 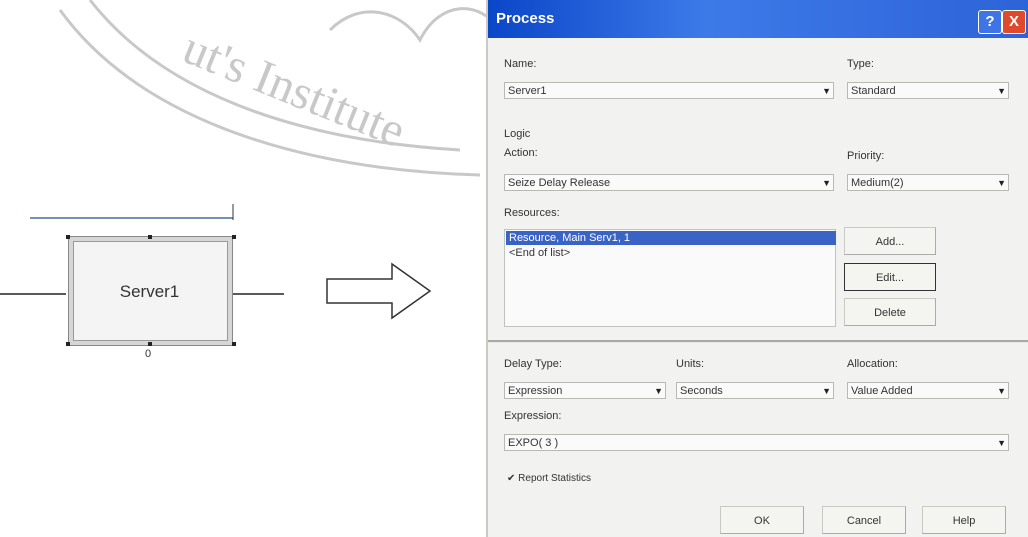 I want to click on help-button: Help, so click(x=964, y=520).